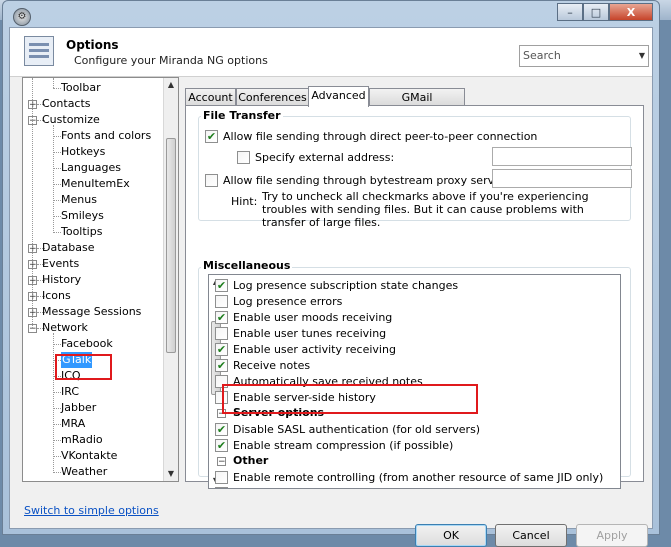 This screenshot has height=547, width=671. Describe the element at coordinates (562, 178) in the screenshot. I see `proxy-input` at that location.